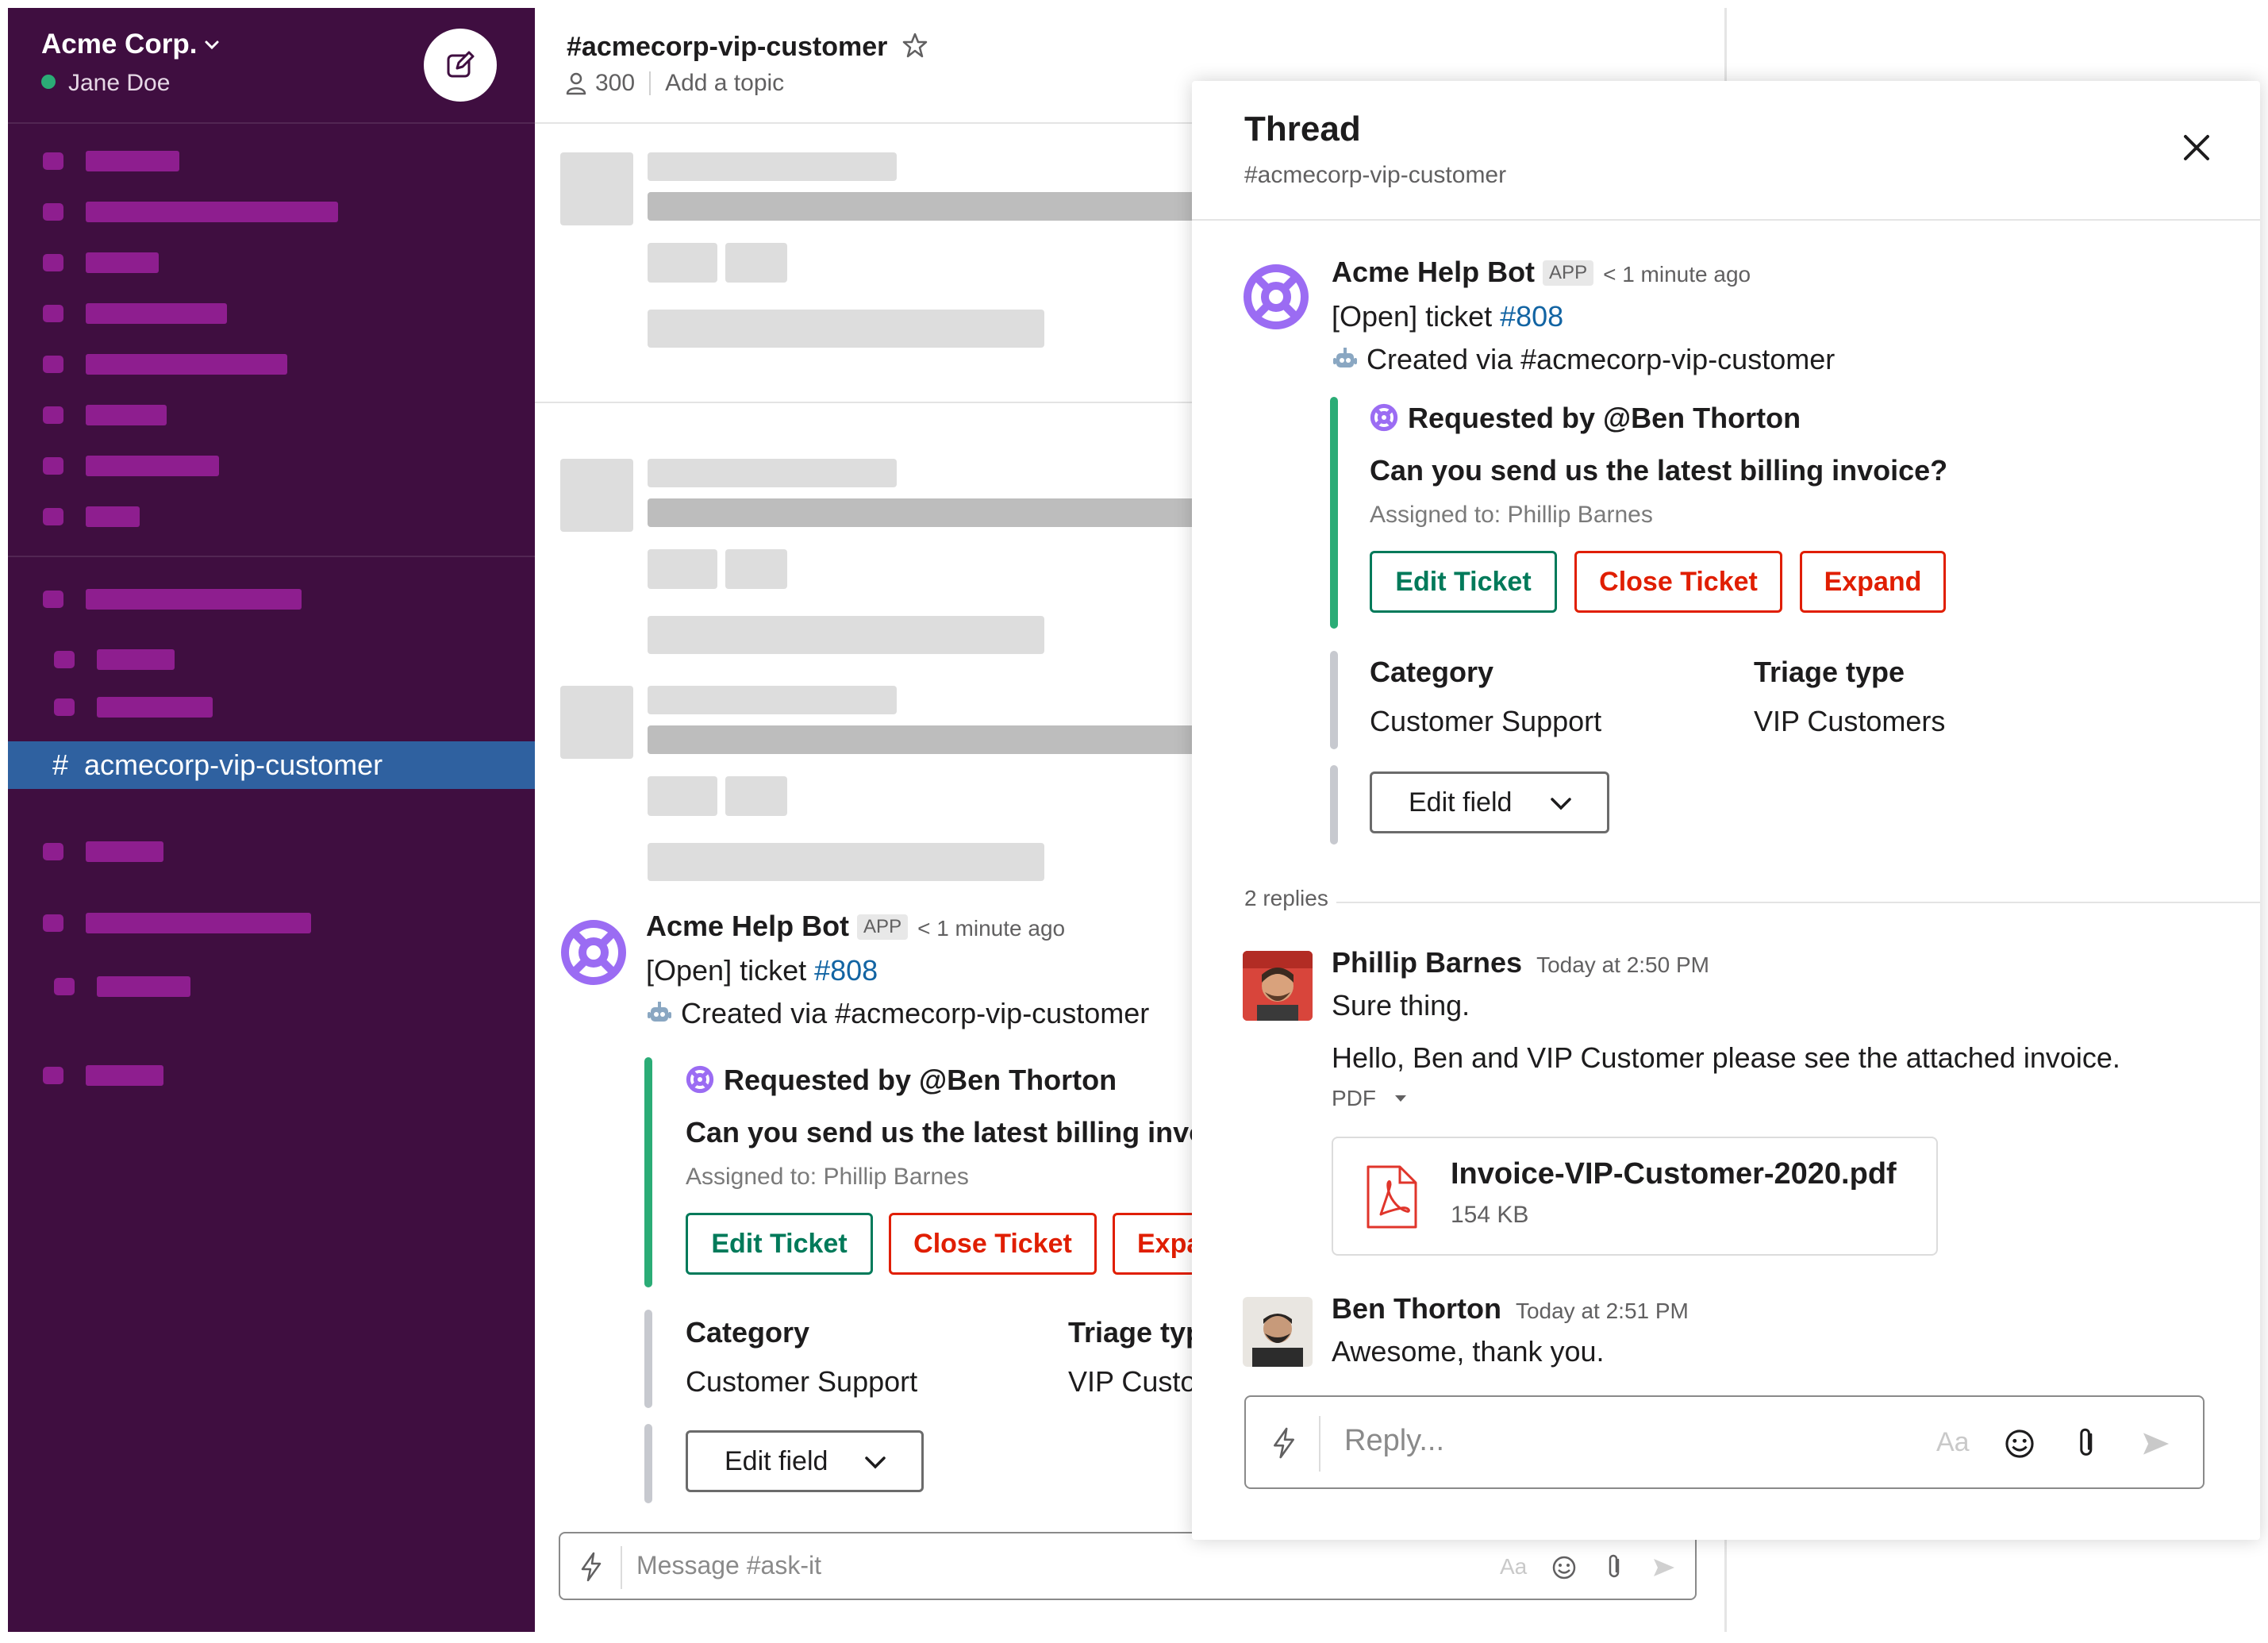  Describe the element at coordinates (883, 927) in the screenshot. I see `app-badge: APP` at that location.